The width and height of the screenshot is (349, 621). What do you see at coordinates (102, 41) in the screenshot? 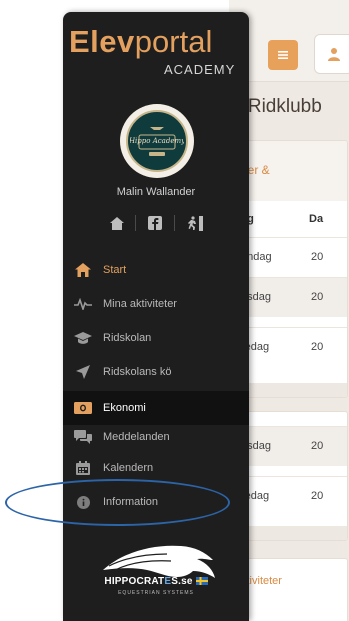
I see `brand-name-bold: Elev` at bounding box center [102, 41].